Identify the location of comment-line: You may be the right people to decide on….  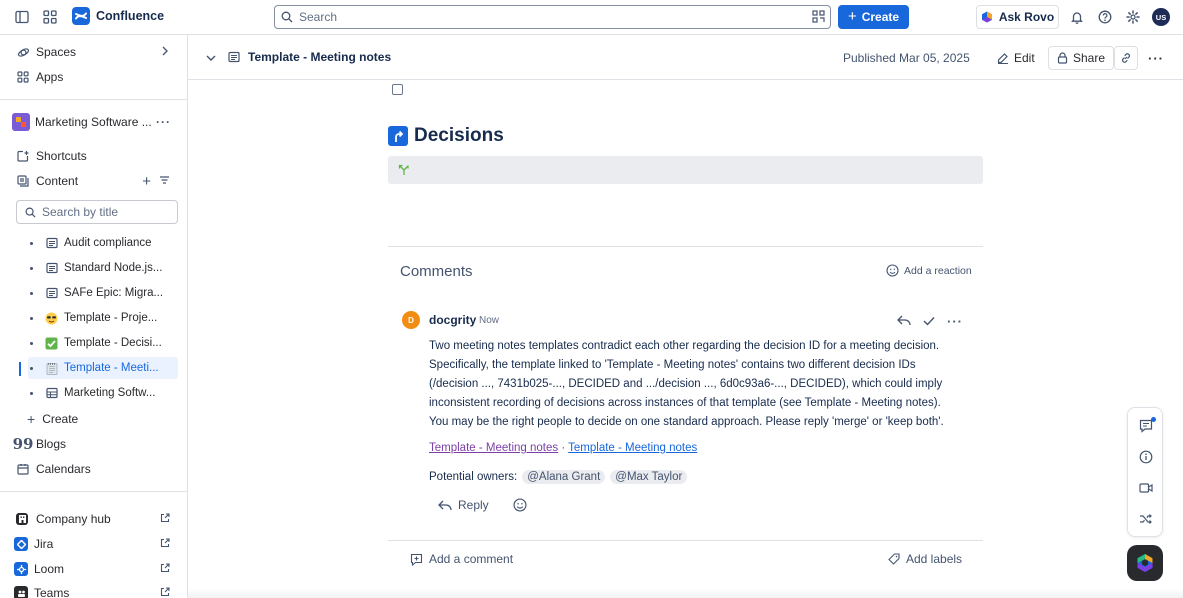
(686, 422).